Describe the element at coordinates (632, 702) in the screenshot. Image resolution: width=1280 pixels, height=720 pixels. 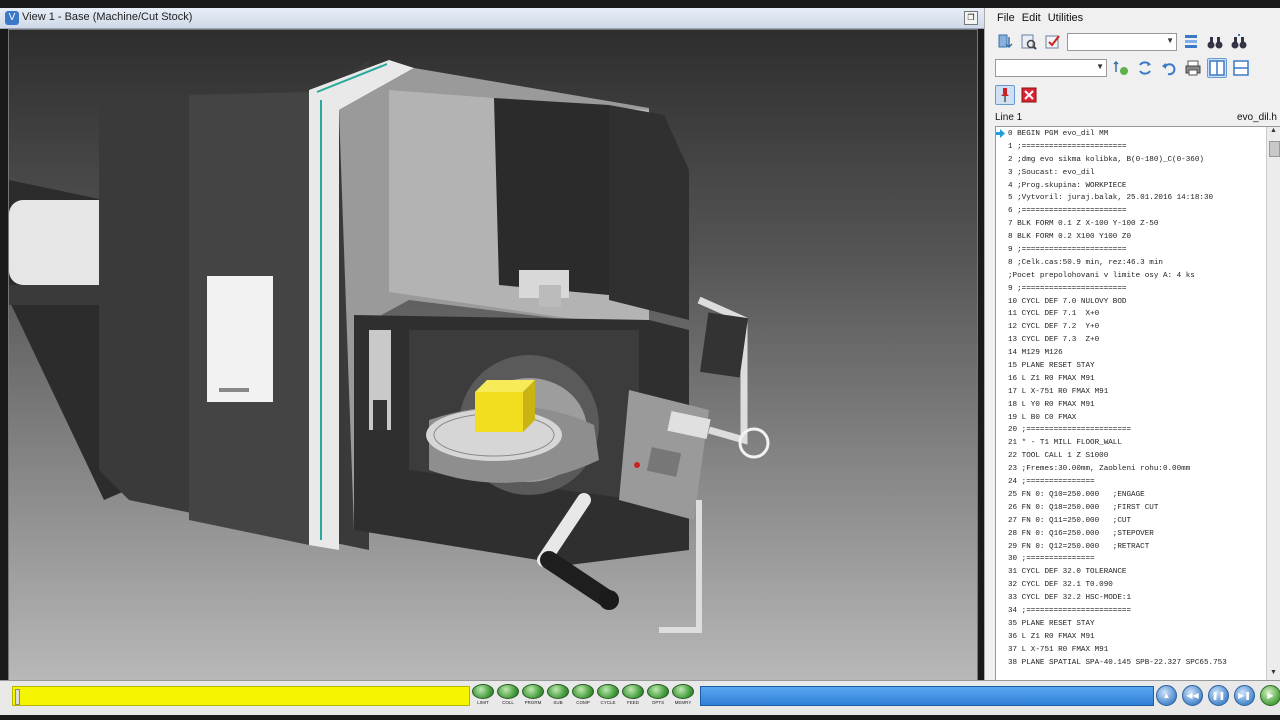
I see `status-button-label: FEED` at that location.